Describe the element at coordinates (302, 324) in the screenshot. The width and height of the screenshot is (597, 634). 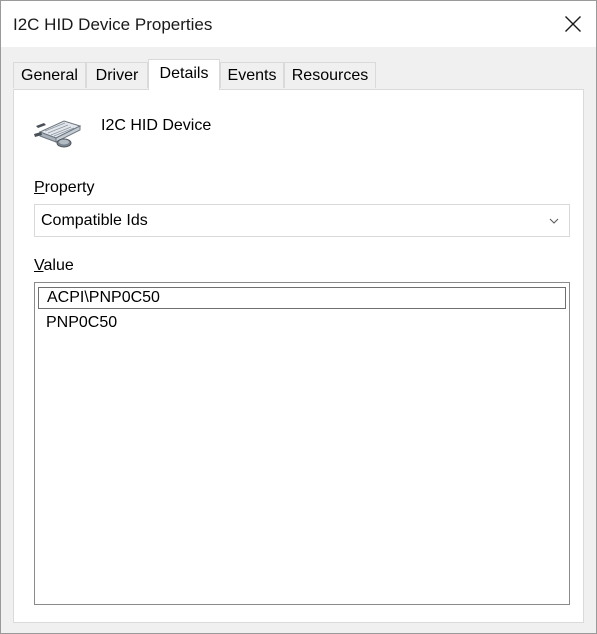
I see `list-item: PNP0C50` at that location.